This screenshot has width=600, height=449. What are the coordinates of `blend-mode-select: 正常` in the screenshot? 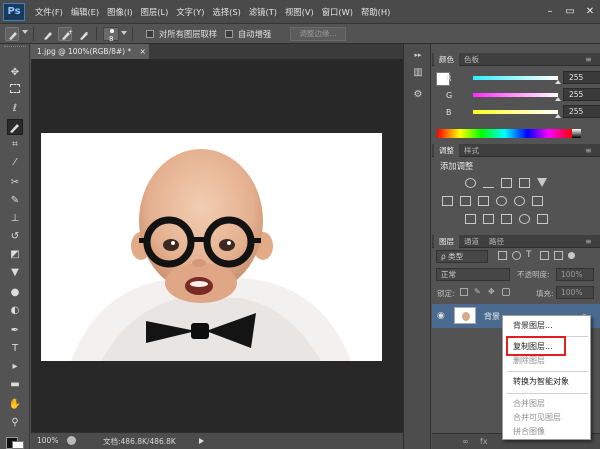 It's located at (473, 274).